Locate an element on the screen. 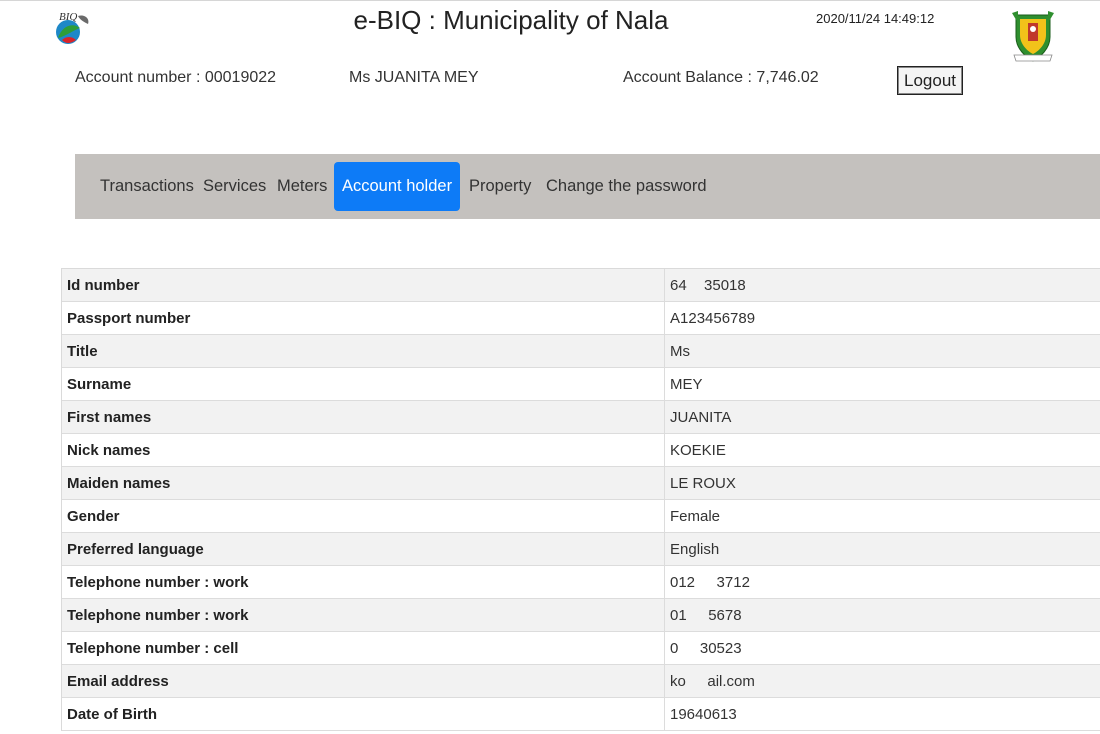  table-row: Email address ko ail.com is located at coordinates (581, 681).